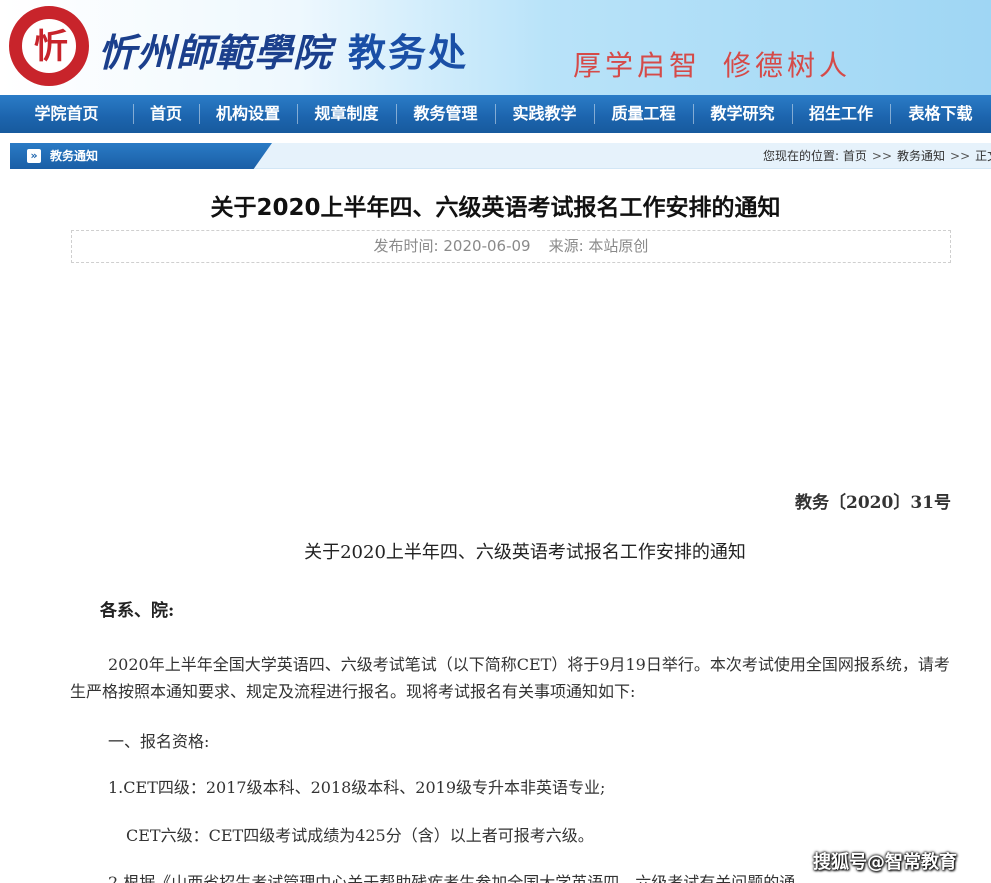 The width and height of the screenshot is (991, 883). What do you see at coordinates (637, 65) in the screenshot?
I see `motto-left: 厚学启智` at bounding box center [637, 65].